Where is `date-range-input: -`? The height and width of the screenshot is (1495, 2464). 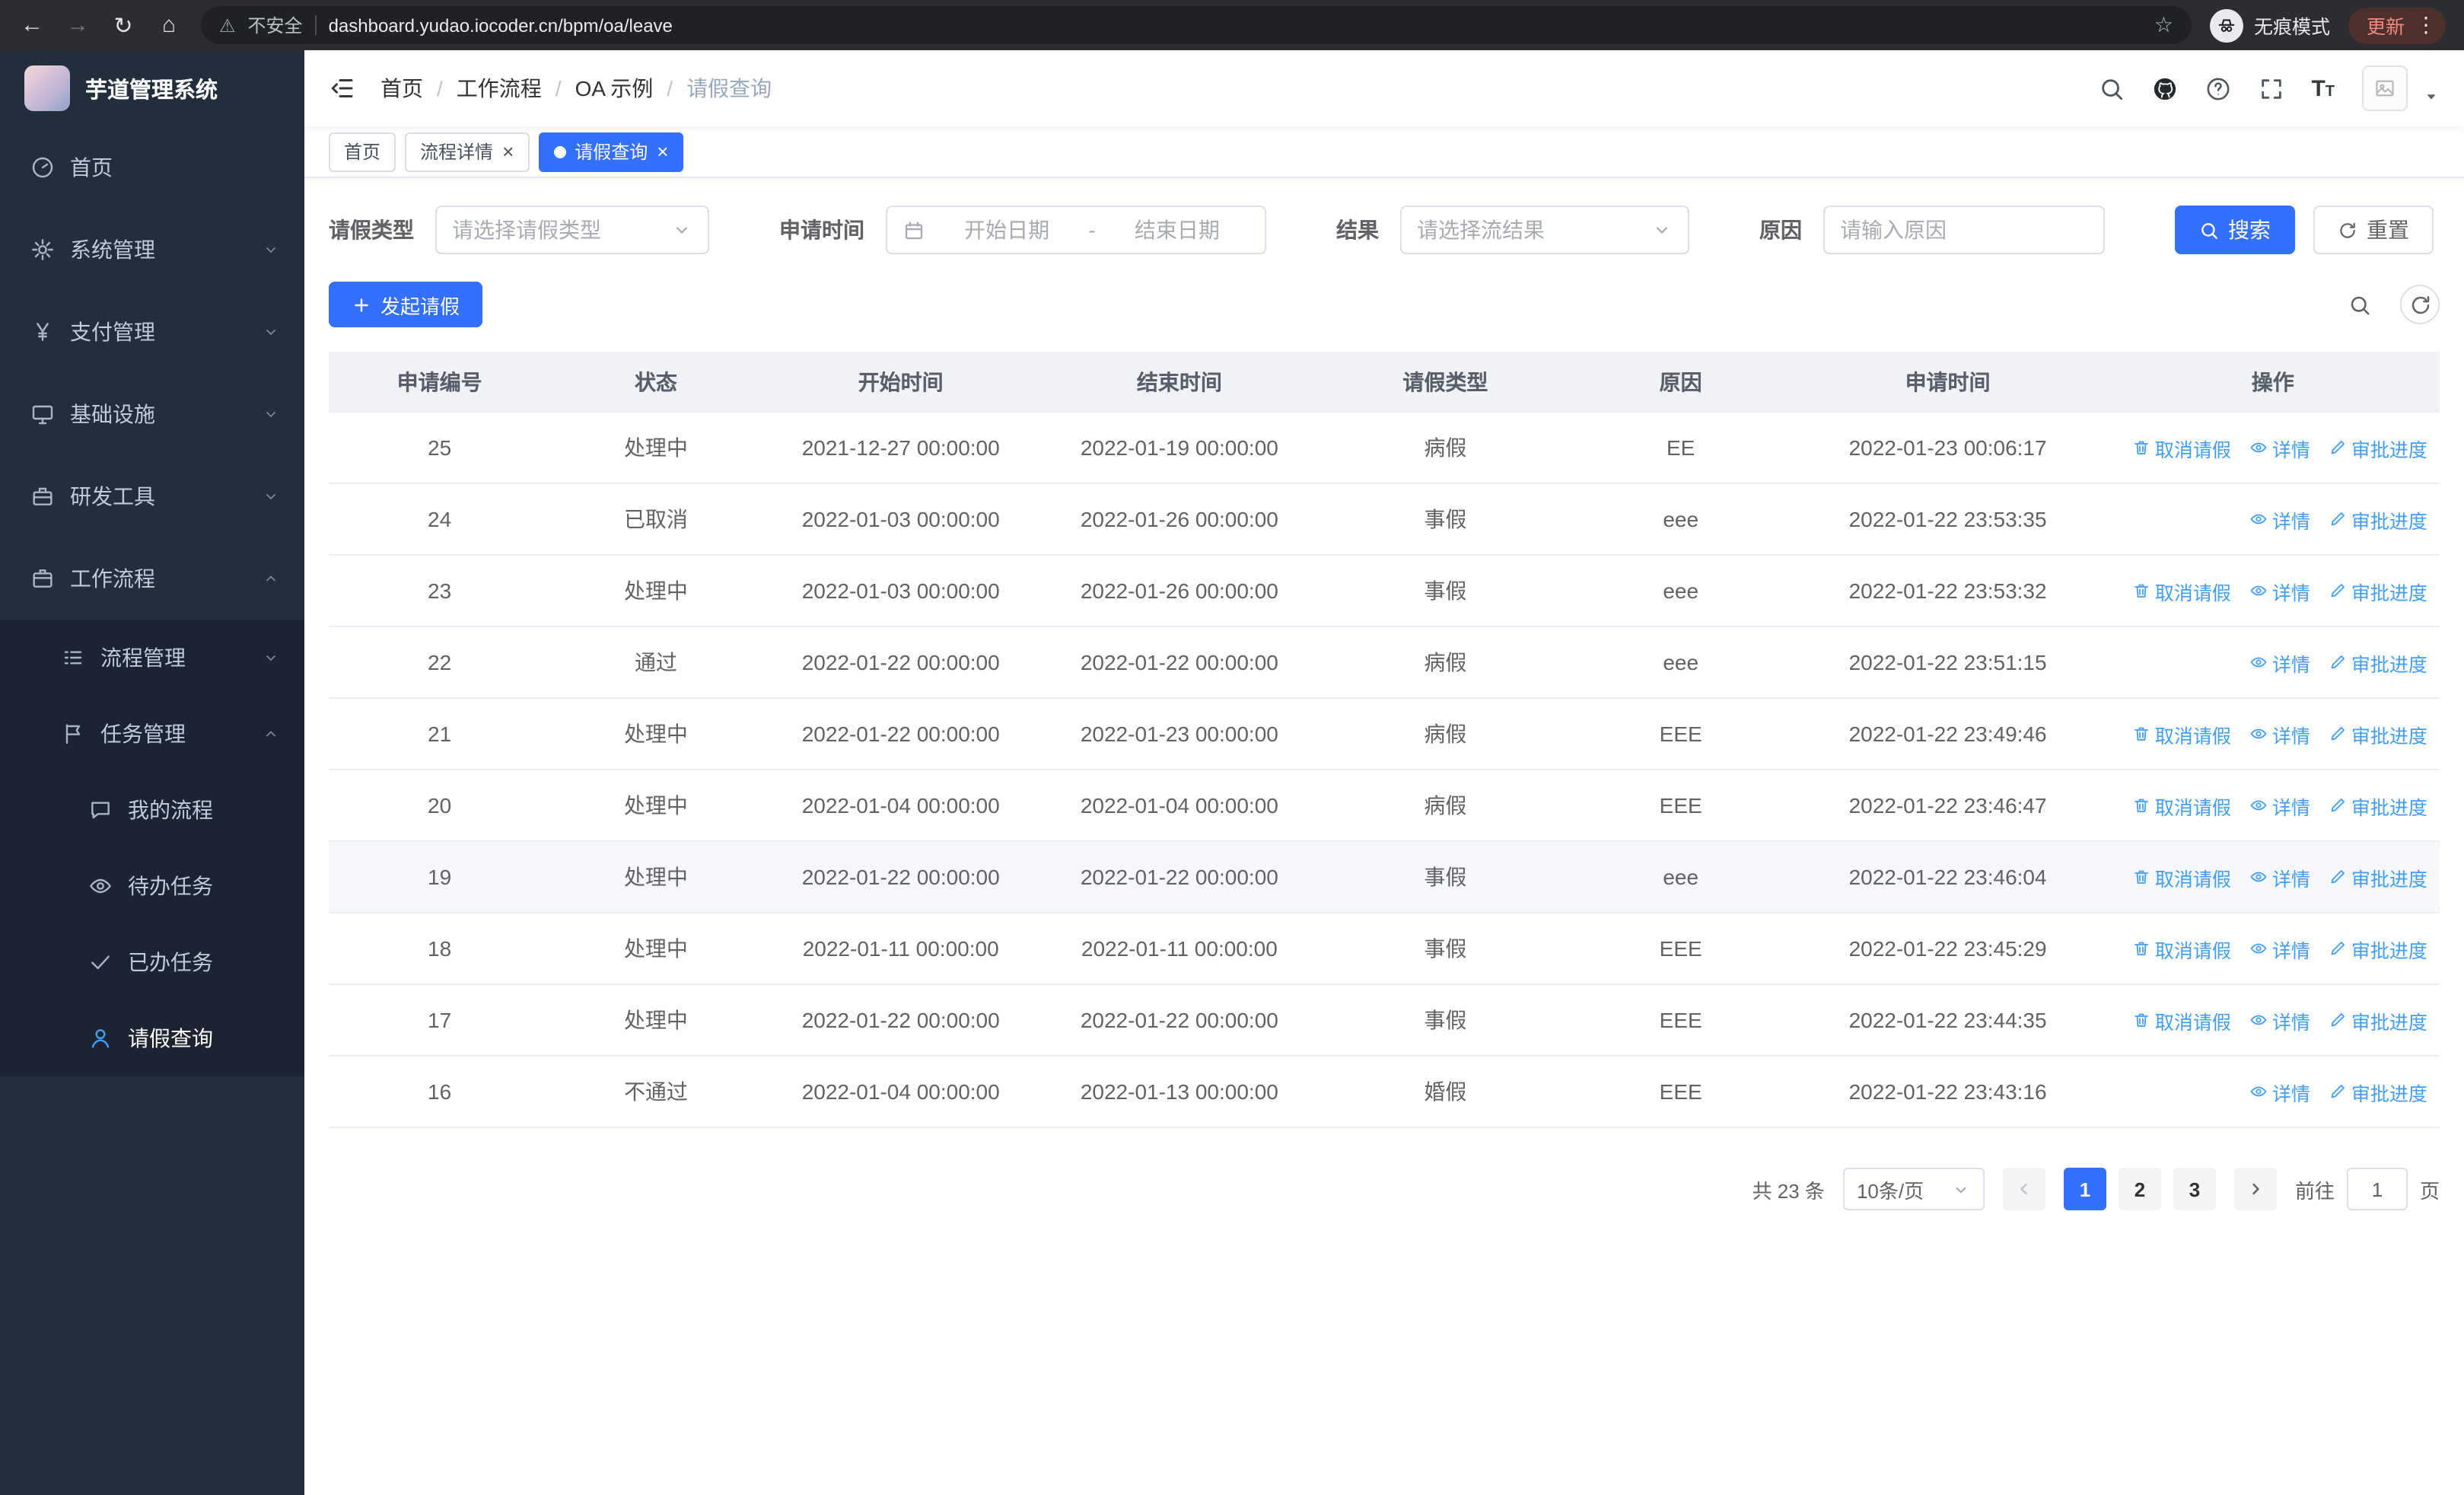 date-range-input: - is located at coordinates (1076, 230).